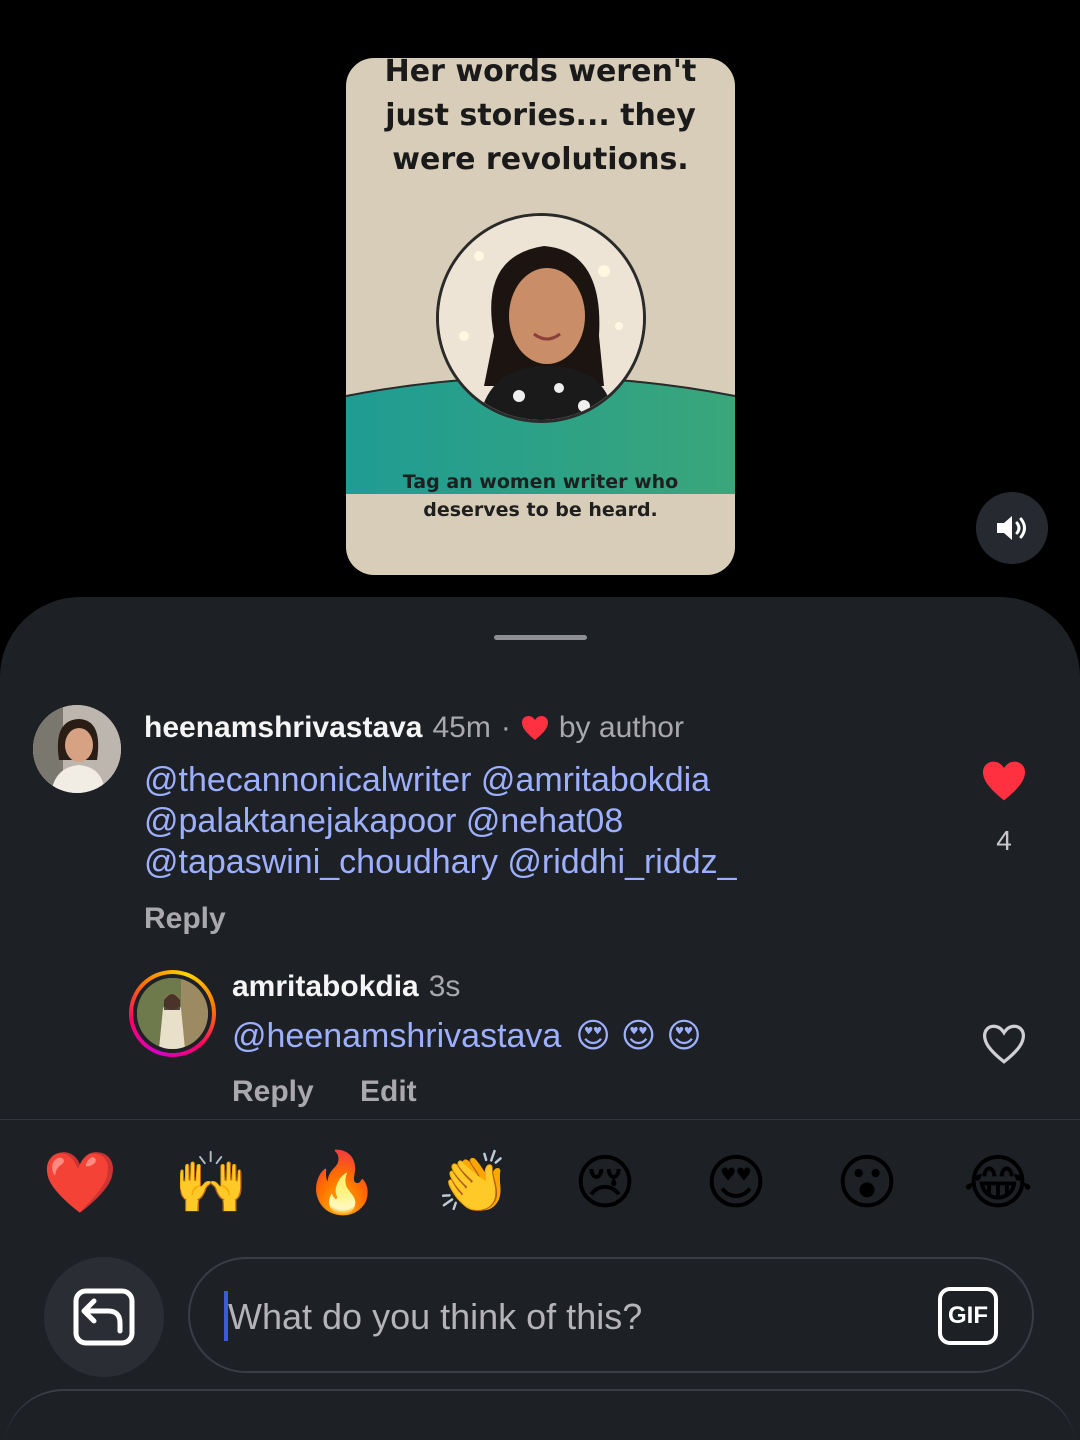 The height and width of the screenshot is (1440, 1080). I want to click on reaction-heart: ❤️, so click(80, 1183).